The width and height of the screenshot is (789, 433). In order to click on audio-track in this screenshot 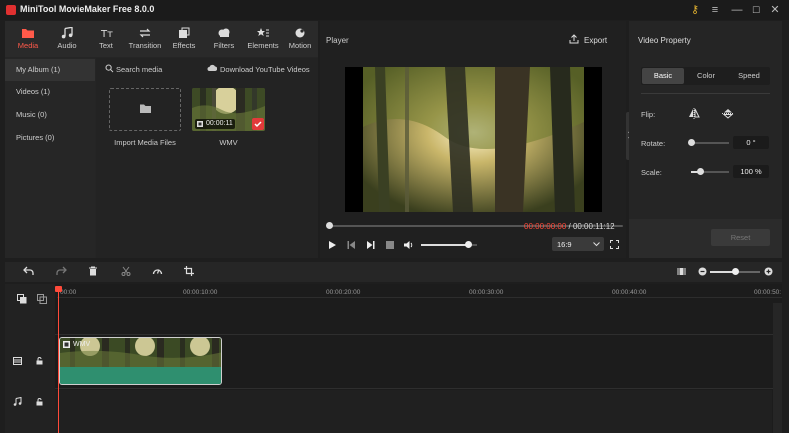, I will do `click(413, 411)`.